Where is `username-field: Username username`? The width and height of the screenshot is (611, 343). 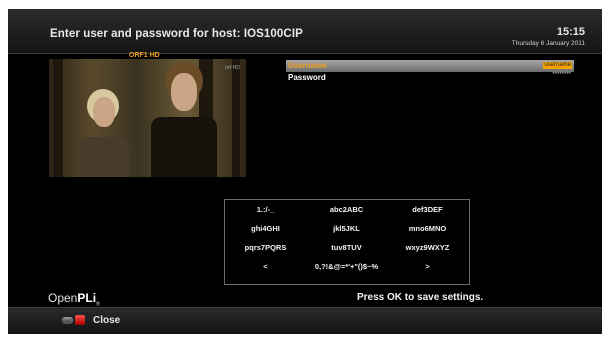
username-field: Username username is located at coordinates (430, 66).